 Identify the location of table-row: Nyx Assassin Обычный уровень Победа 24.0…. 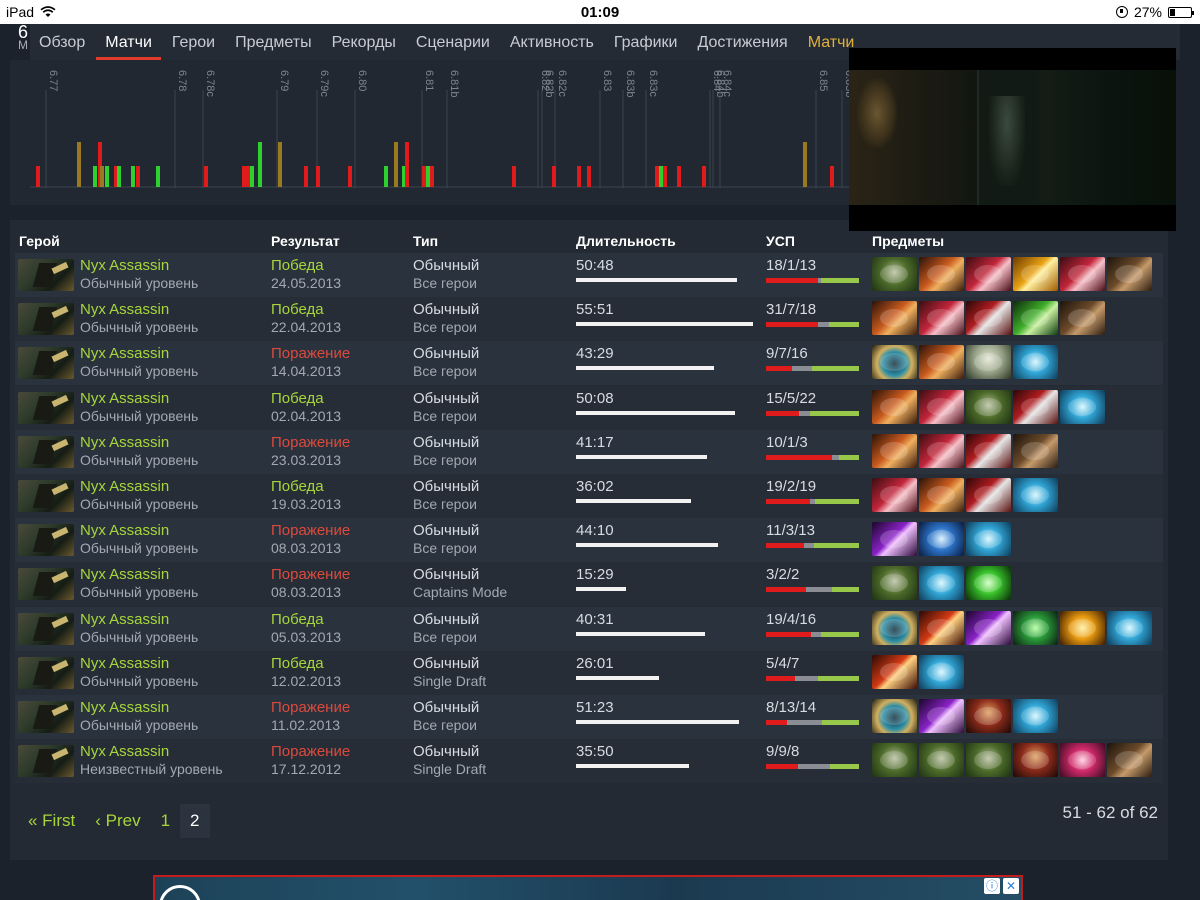
(589, 275).